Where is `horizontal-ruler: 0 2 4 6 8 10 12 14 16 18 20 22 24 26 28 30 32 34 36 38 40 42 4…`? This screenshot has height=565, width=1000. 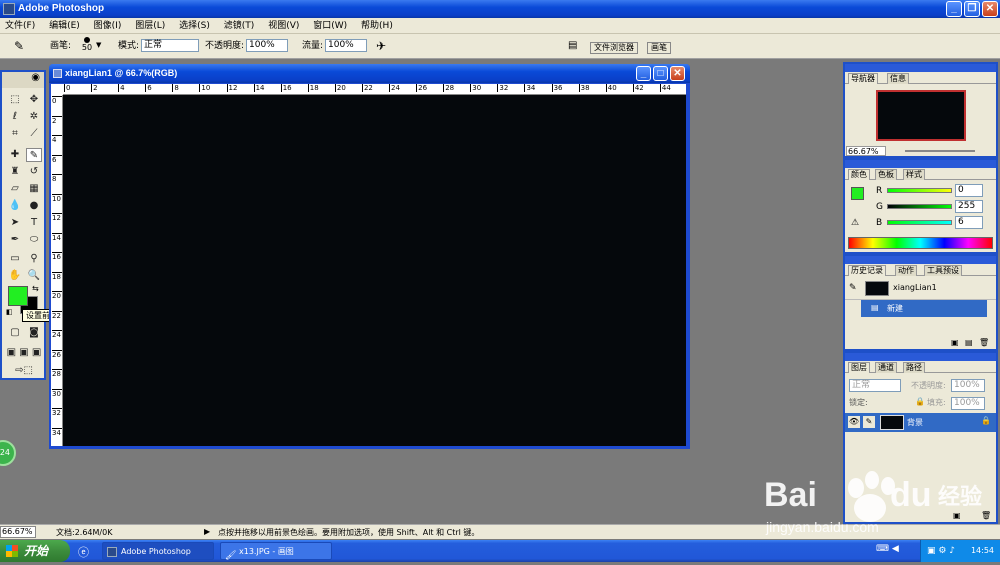
horizontal-ruler: 0 2 4 6 8 10 12 14 16 18 20 22 24 26 28 30 32 34 36 38 40 42 4… is located at coordinates (374, 89).